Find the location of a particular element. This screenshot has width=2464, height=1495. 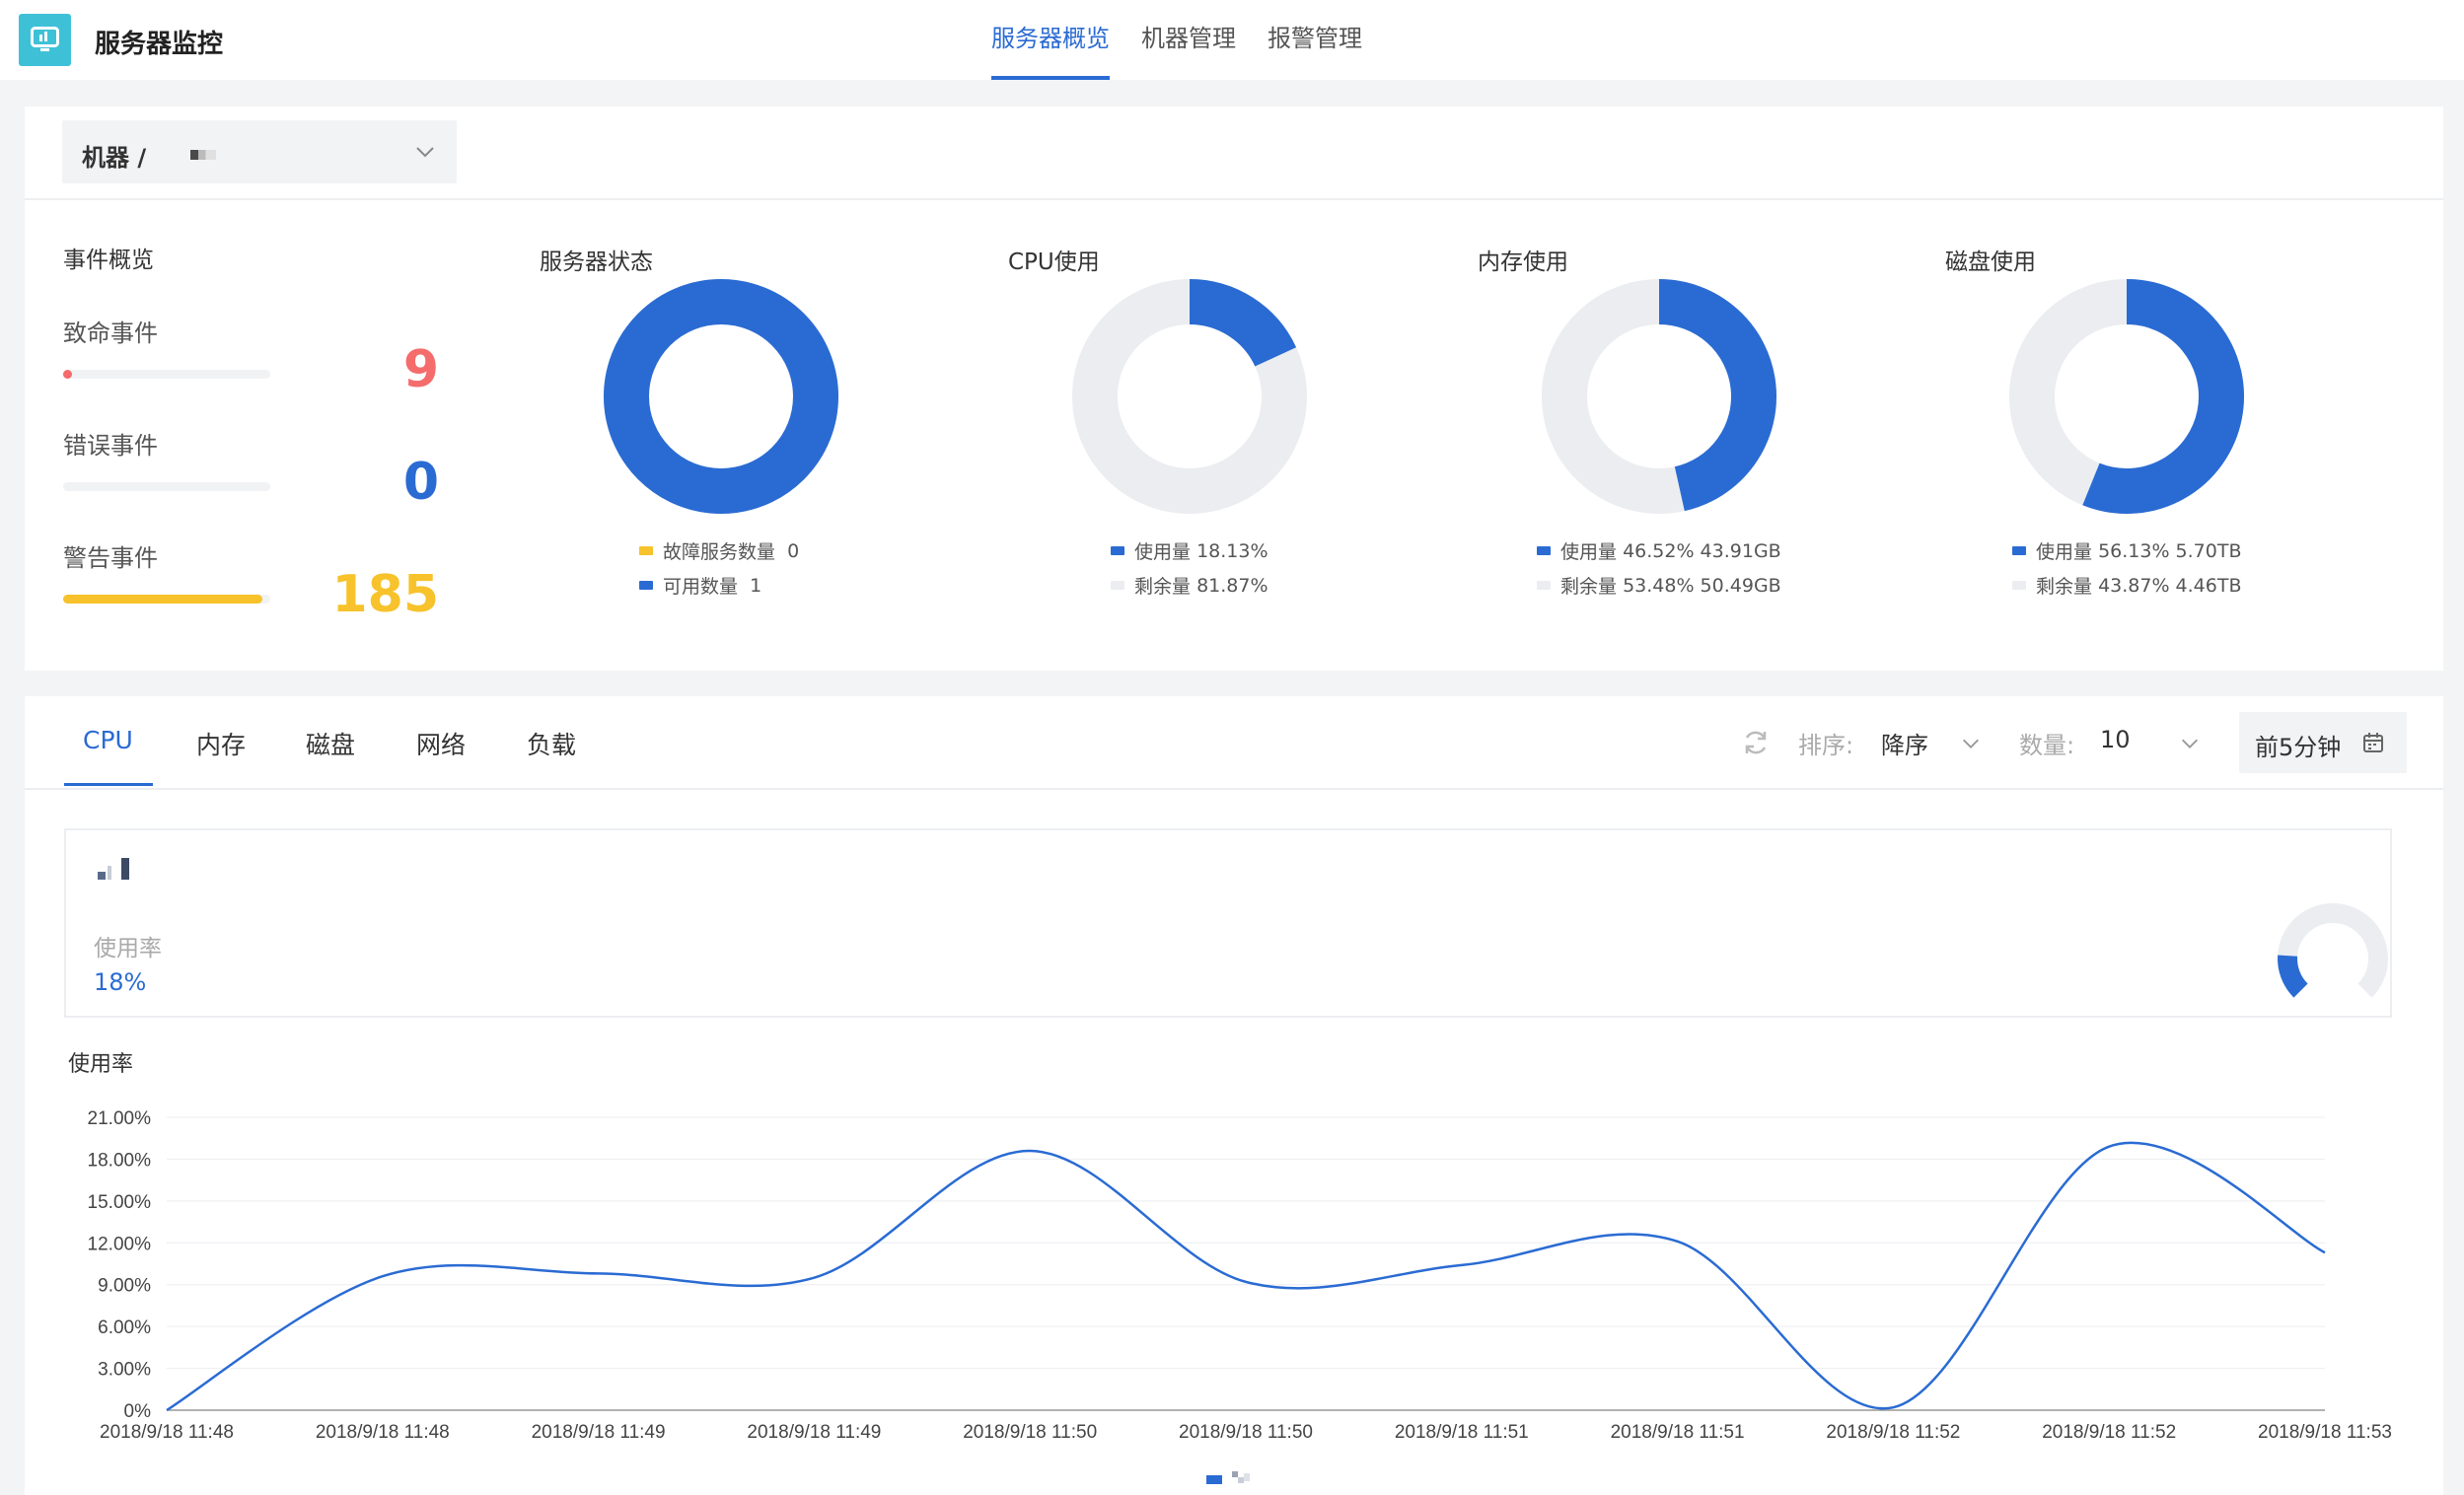

legend-cpu-free: 剩余量 81.87% is located at coordinates (1189, 585).